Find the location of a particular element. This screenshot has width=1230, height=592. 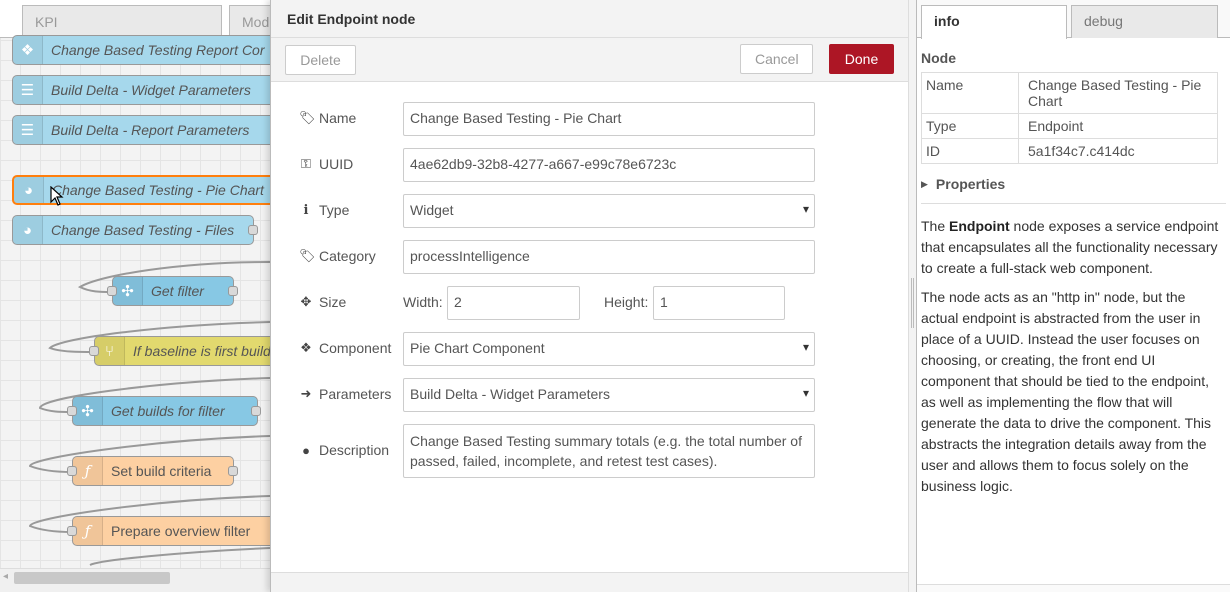

category-input: processIntelligence is located at coordinates (609, 257).